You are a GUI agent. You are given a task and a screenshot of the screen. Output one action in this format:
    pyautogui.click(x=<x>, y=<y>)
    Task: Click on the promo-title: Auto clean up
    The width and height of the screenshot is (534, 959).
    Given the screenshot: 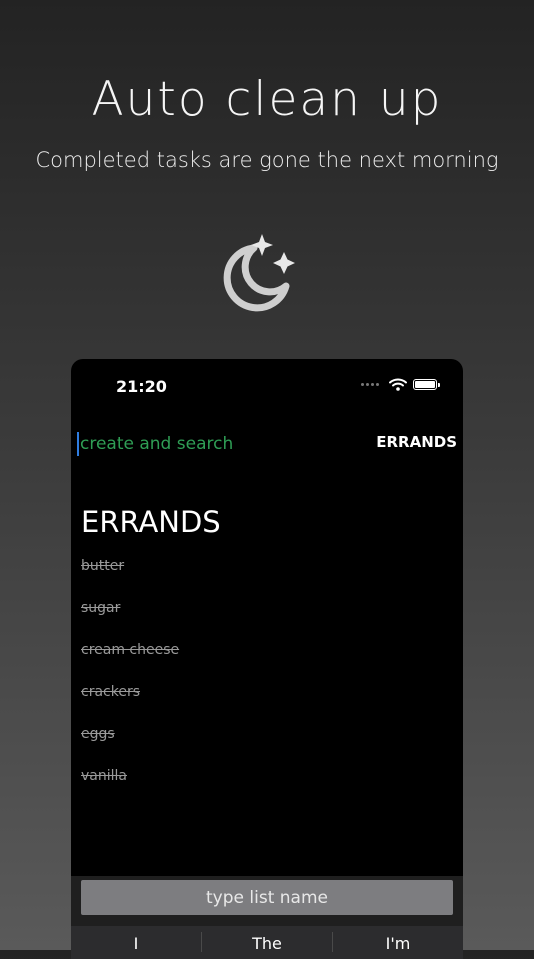 What is the action you would take?
    pyautogui.click(x=267, y=99)
    